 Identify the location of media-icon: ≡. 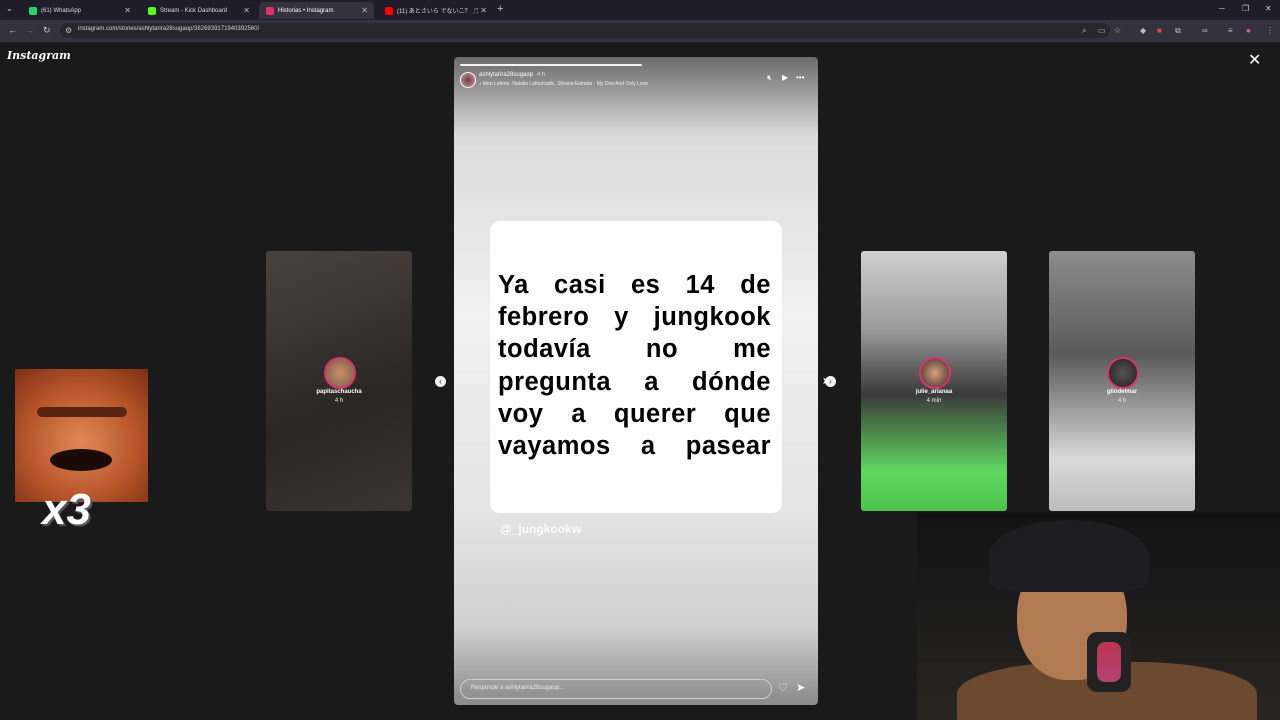
(1230, 30).